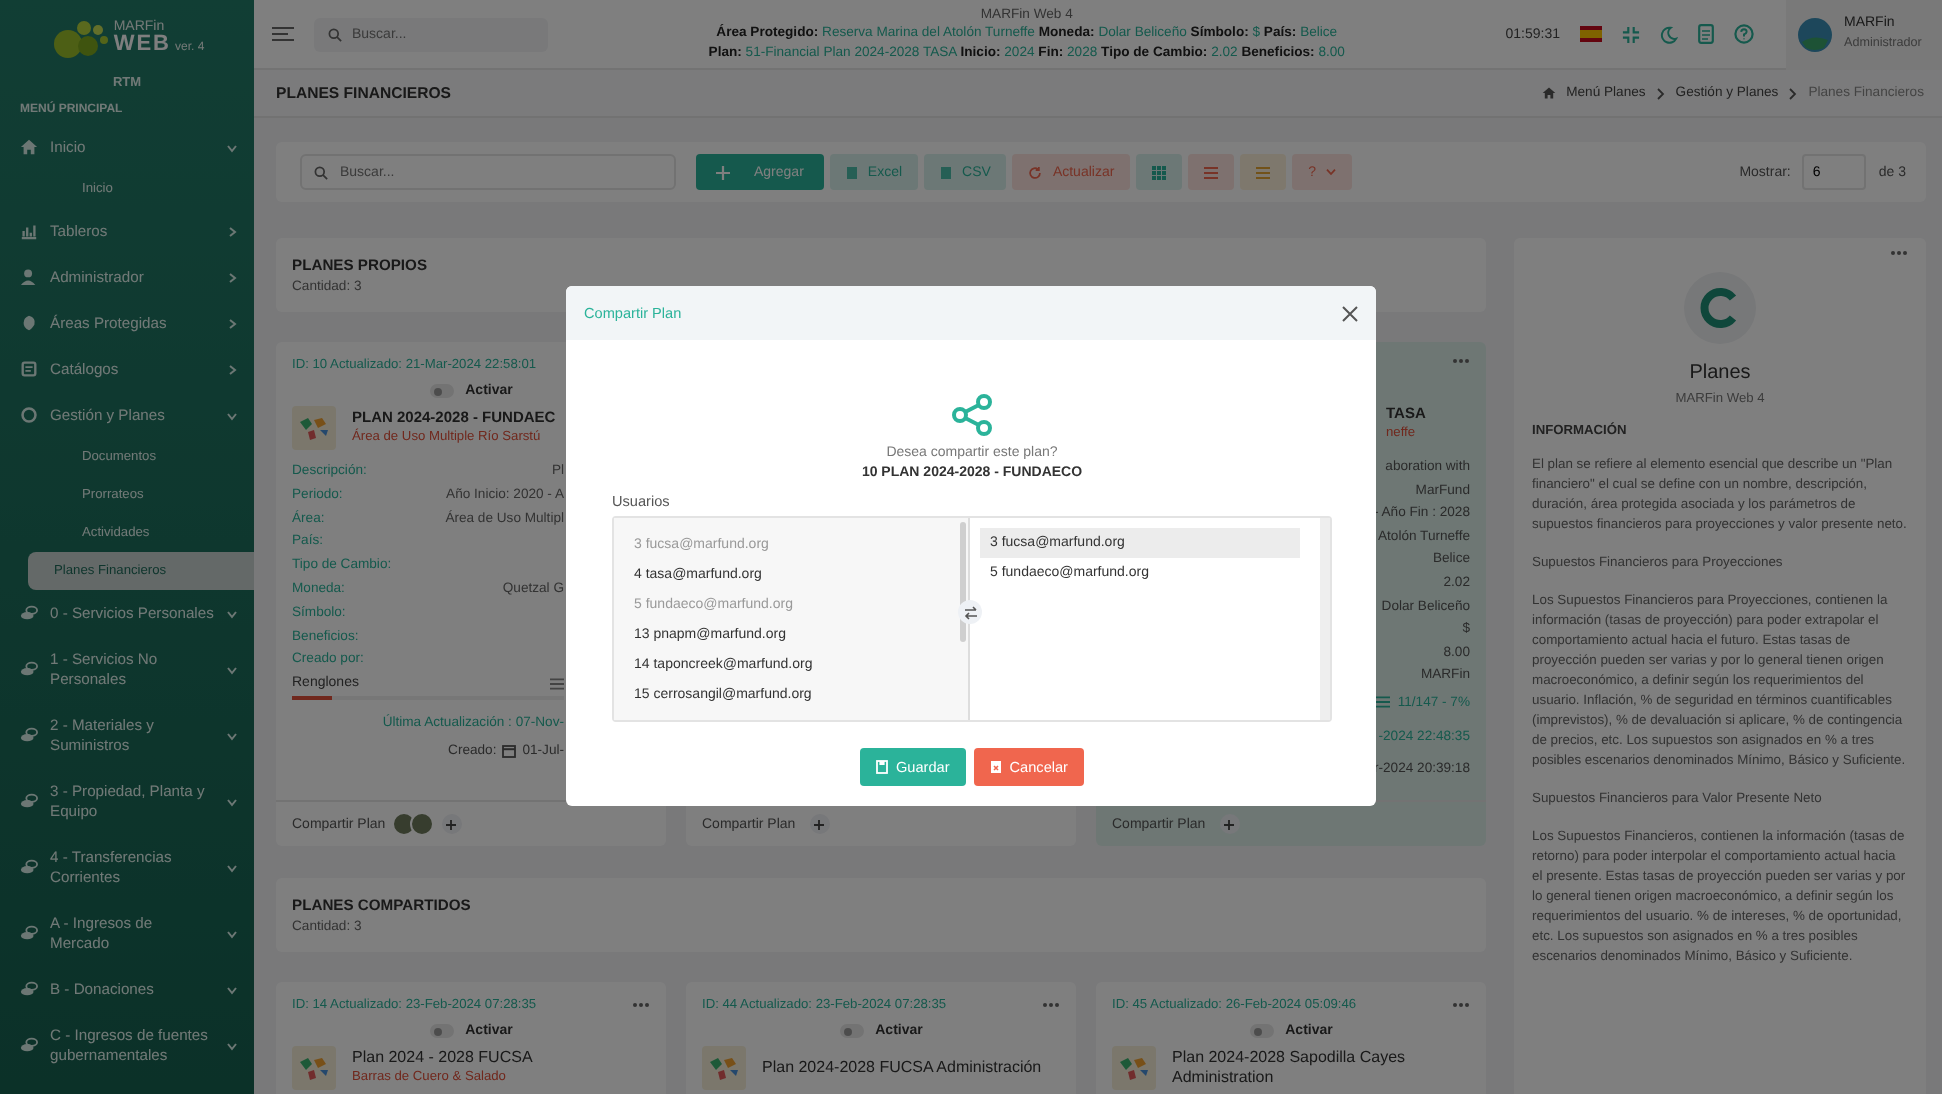 Image resolution: width=1942 pixels, height=1094 pixels. Describe the element at coordinates (79, 38) in the screenshot. I see `logo-bubbles-icon` at that location.